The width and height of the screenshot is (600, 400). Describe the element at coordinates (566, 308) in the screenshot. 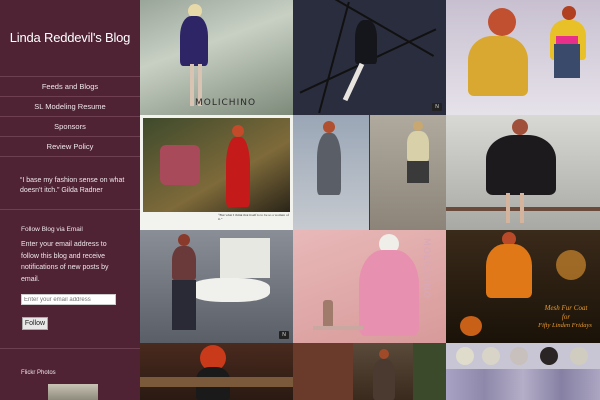

I see `promo-caption-line1: Mesh Fur Coat` at that location.